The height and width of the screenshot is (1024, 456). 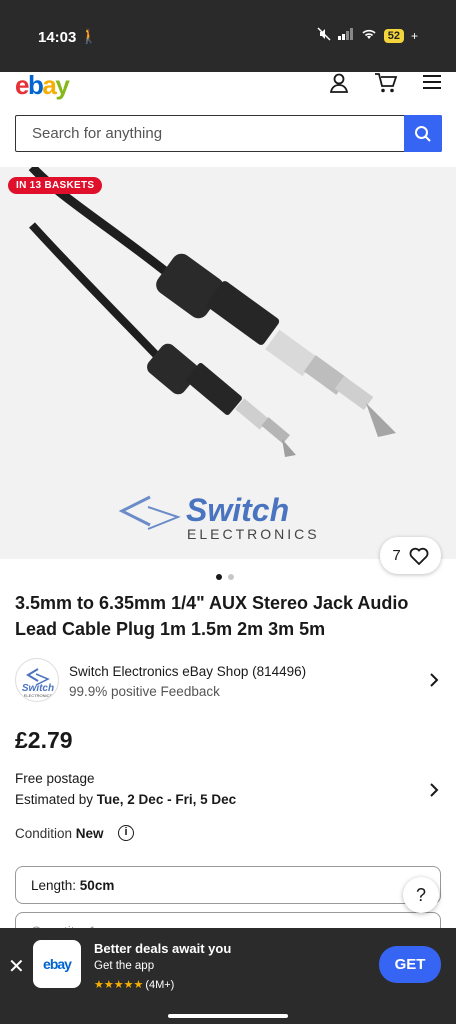 I want to click on condition-value: New, so click(x=89, y=833).